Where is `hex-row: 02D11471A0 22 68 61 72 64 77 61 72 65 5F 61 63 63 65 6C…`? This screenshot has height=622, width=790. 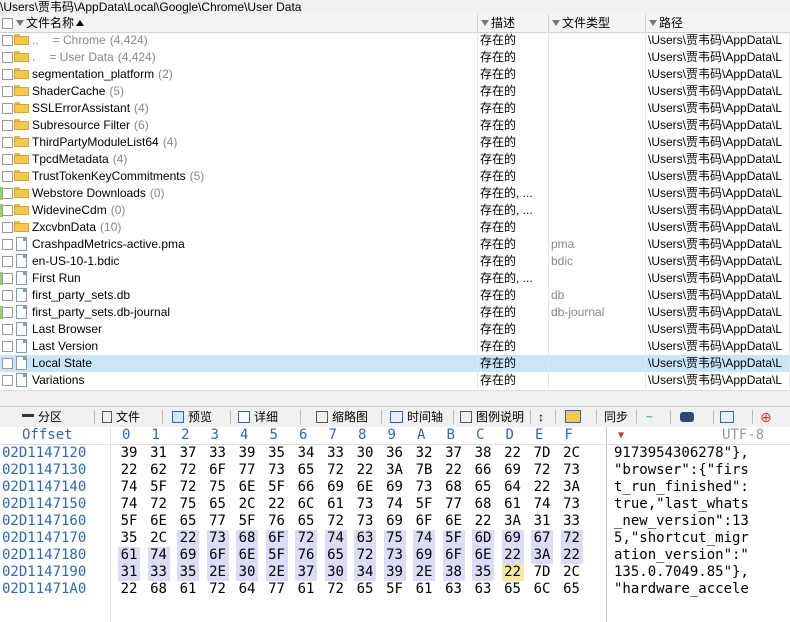
hex-row: 02D11471A0 22 68 61 72 64 77 61 72 65 5F 61 63 63 65 6C… is located at coordinates (395, 589).